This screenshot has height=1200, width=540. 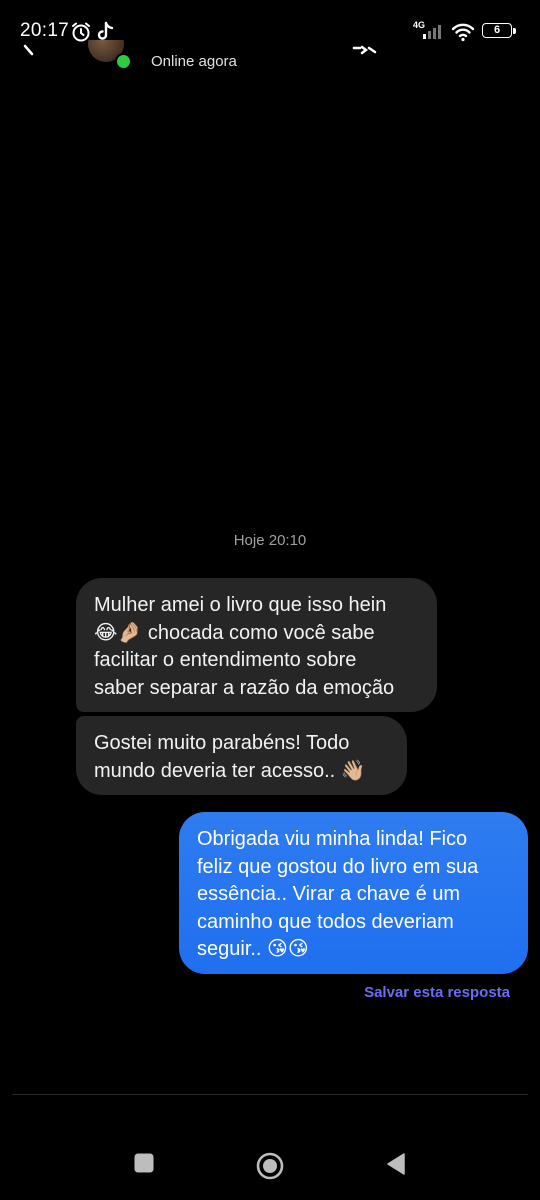 I want to click on save-reply-button: Salvar esta resposta, so click(x=437, y=992).